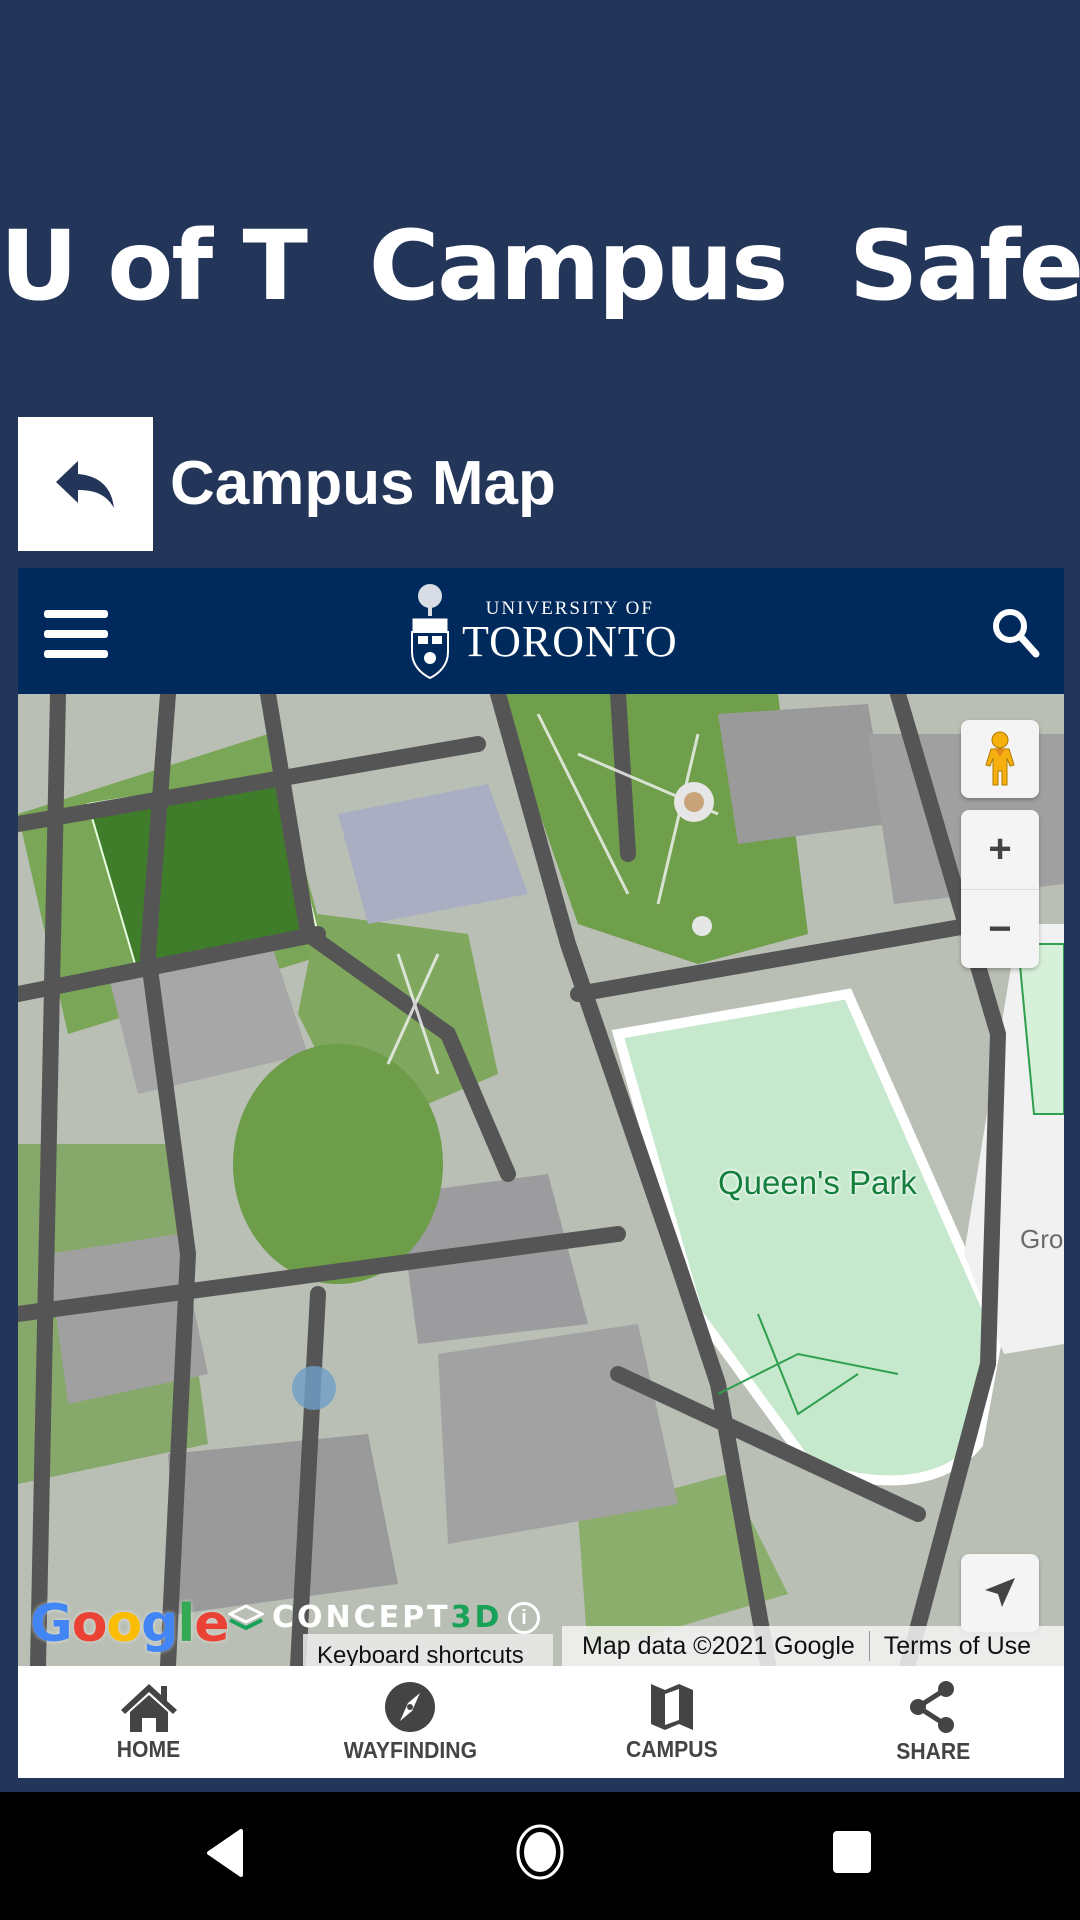 The width and height of the screenshot is (1080, 1920). Describe the element at coordinates (361, 1617) in the screenshot. I see `concept3d-word: CONCEPT` at that location.